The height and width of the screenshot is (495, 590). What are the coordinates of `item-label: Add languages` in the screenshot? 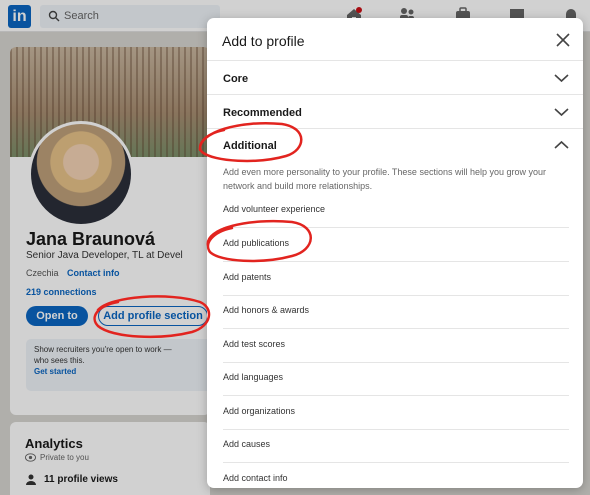 It's located at (253, 377).